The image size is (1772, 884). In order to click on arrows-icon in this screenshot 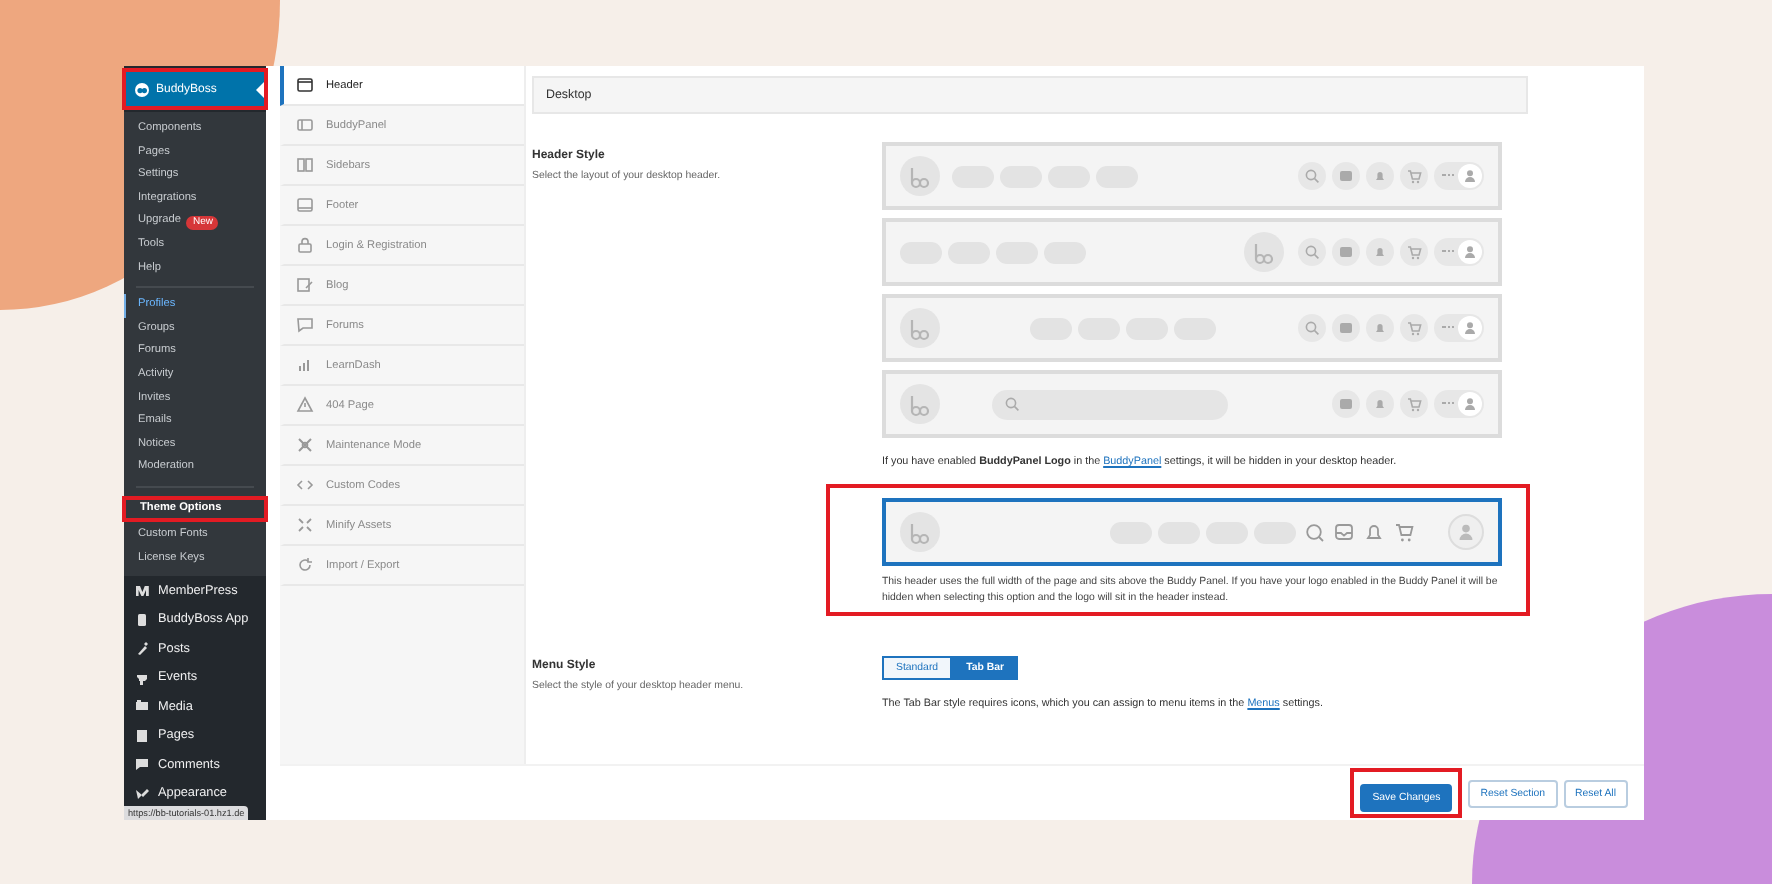, I will do `click(305, 525)`.